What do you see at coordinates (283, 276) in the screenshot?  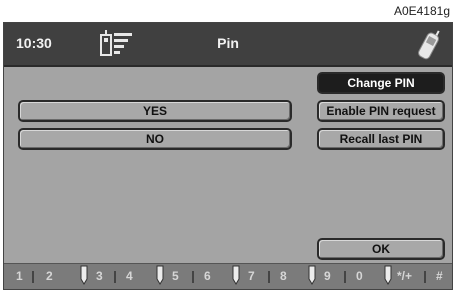 I see `key-8: 8` at bounding box center [283, 276].